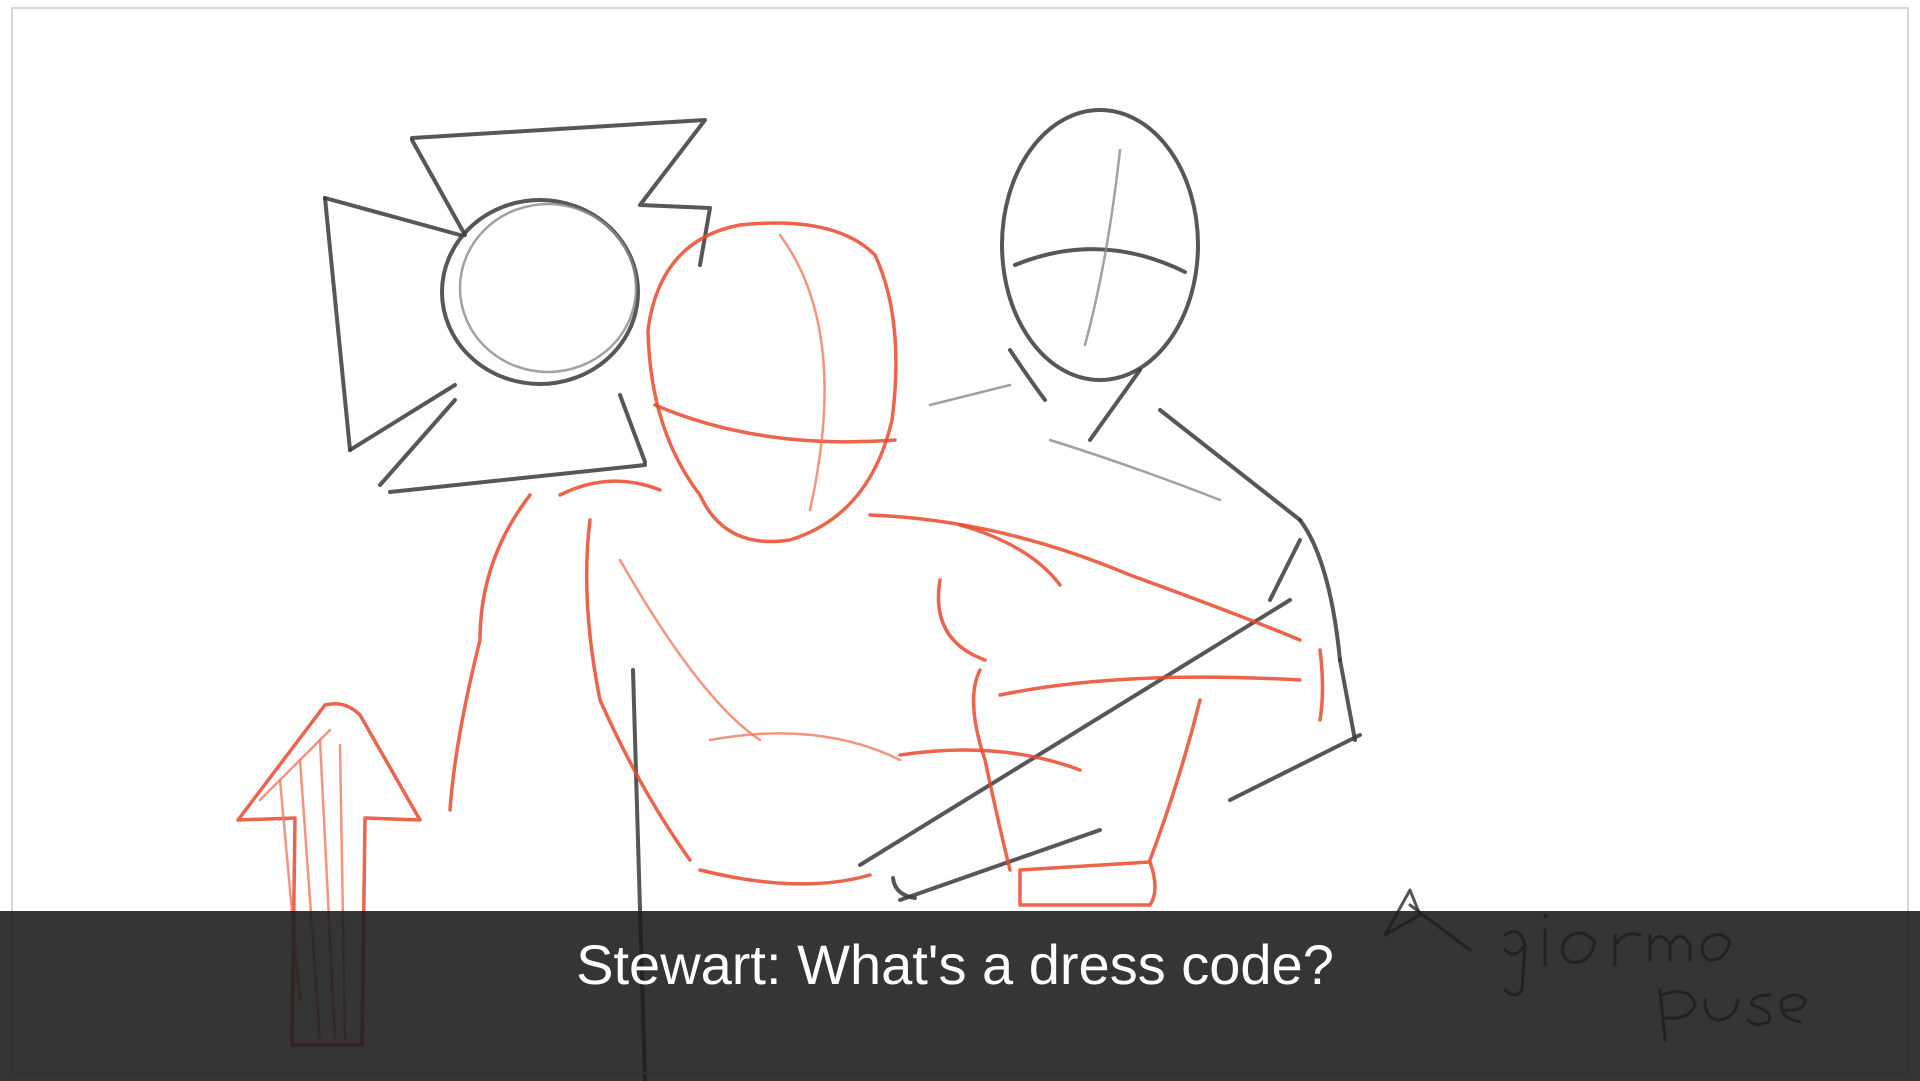  What do you see at coordinates (955, 964) in the screenshot?
I see `subtitle-text: Stewart: What's a dress code?` at bounding box center [955, 964].